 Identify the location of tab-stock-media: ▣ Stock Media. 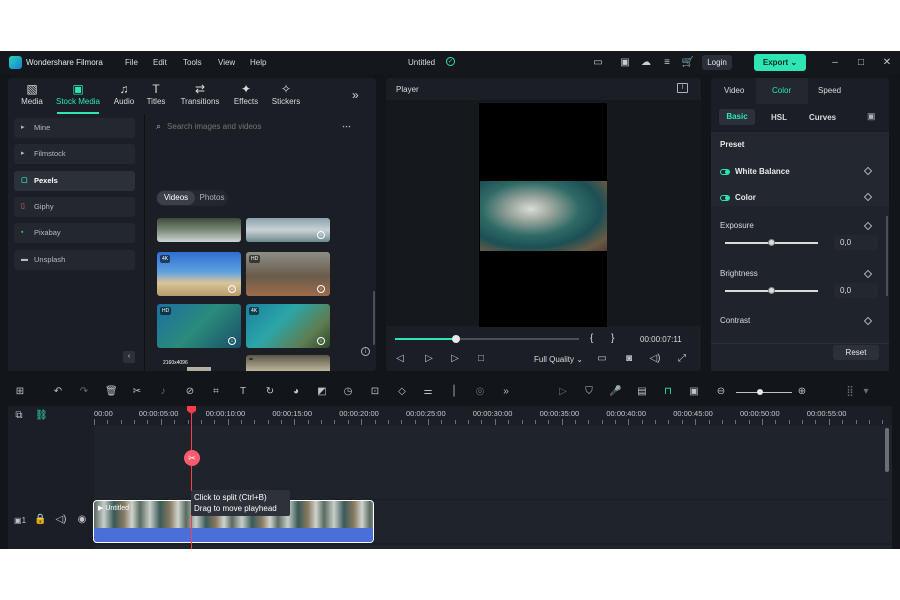
(78, 98).